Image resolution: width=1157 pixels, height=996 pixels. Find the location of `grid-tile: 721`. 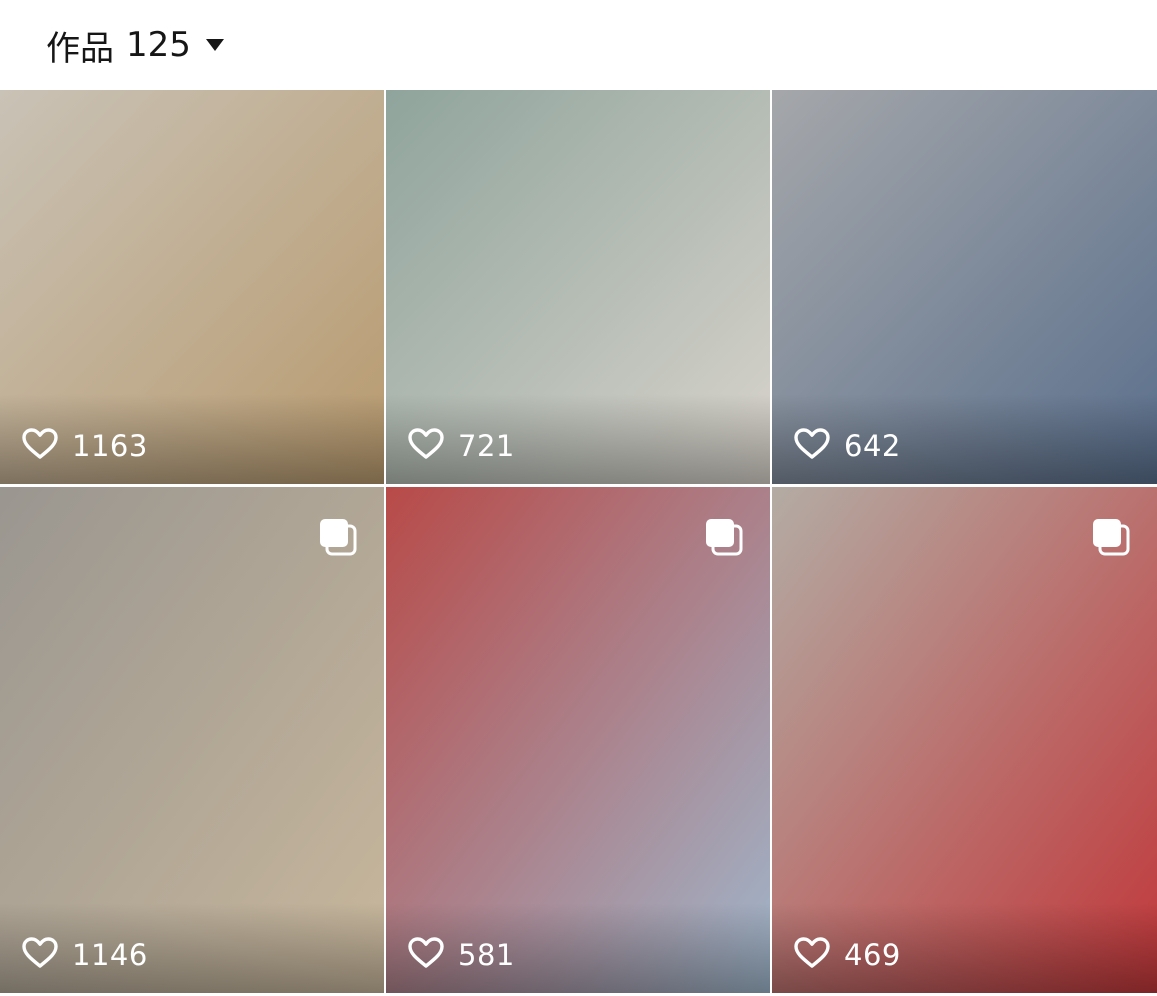

grid-tile: 721 is located at coordinates (578, 287).